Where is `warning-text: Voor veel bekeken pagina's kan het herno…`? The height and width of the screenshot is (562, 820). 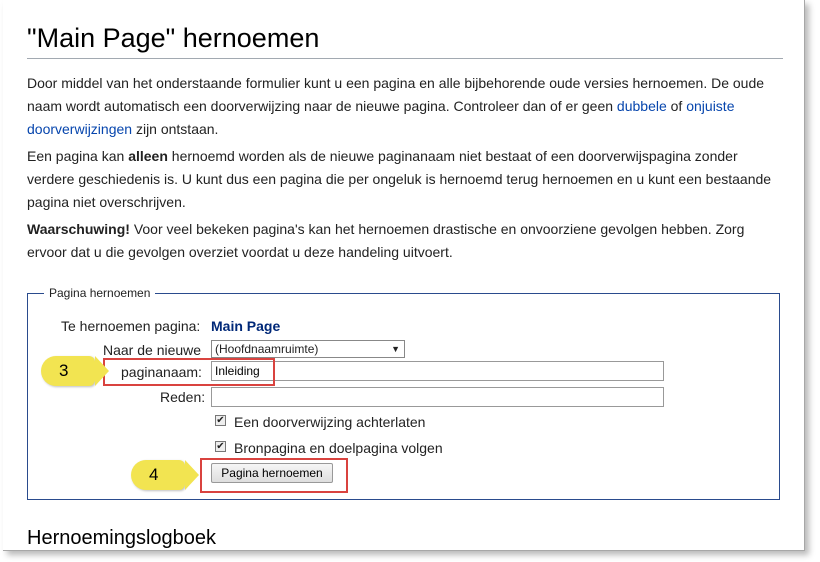
warning-text: Voor veel bekeken pagina's kan het herno… is located at coordinates (386, 240).